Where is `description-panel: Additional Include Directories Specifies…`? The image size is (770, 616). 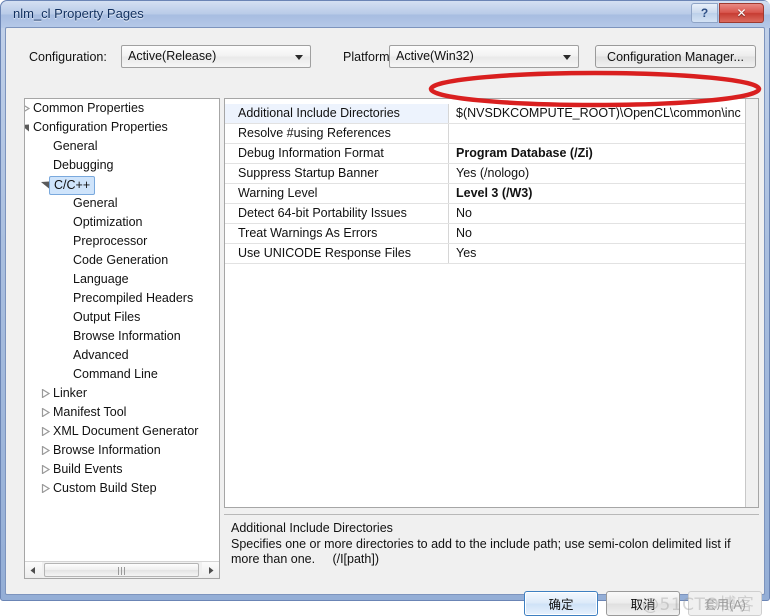 description-panel: Additional Include Directories Specifies… is located at coordinates (491, 546).